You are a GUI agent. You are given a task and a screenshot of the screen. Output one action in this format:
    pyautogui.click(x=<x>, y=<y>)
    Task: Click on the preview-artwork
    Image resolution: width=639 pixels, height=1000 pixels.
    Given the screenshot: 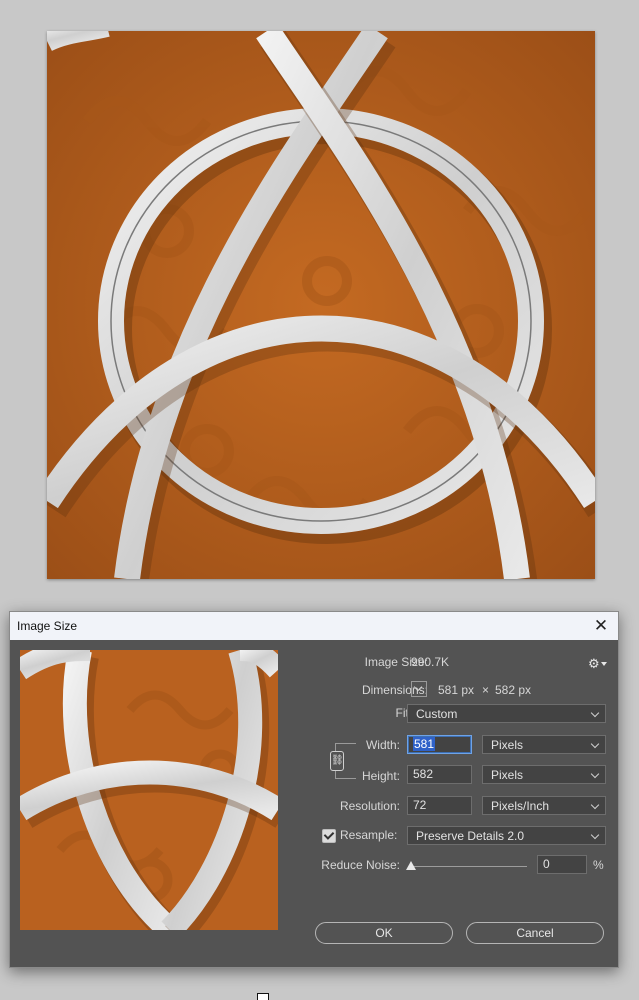 What is the action you would take?
    pyautogui.click(x=149, y=790)
    